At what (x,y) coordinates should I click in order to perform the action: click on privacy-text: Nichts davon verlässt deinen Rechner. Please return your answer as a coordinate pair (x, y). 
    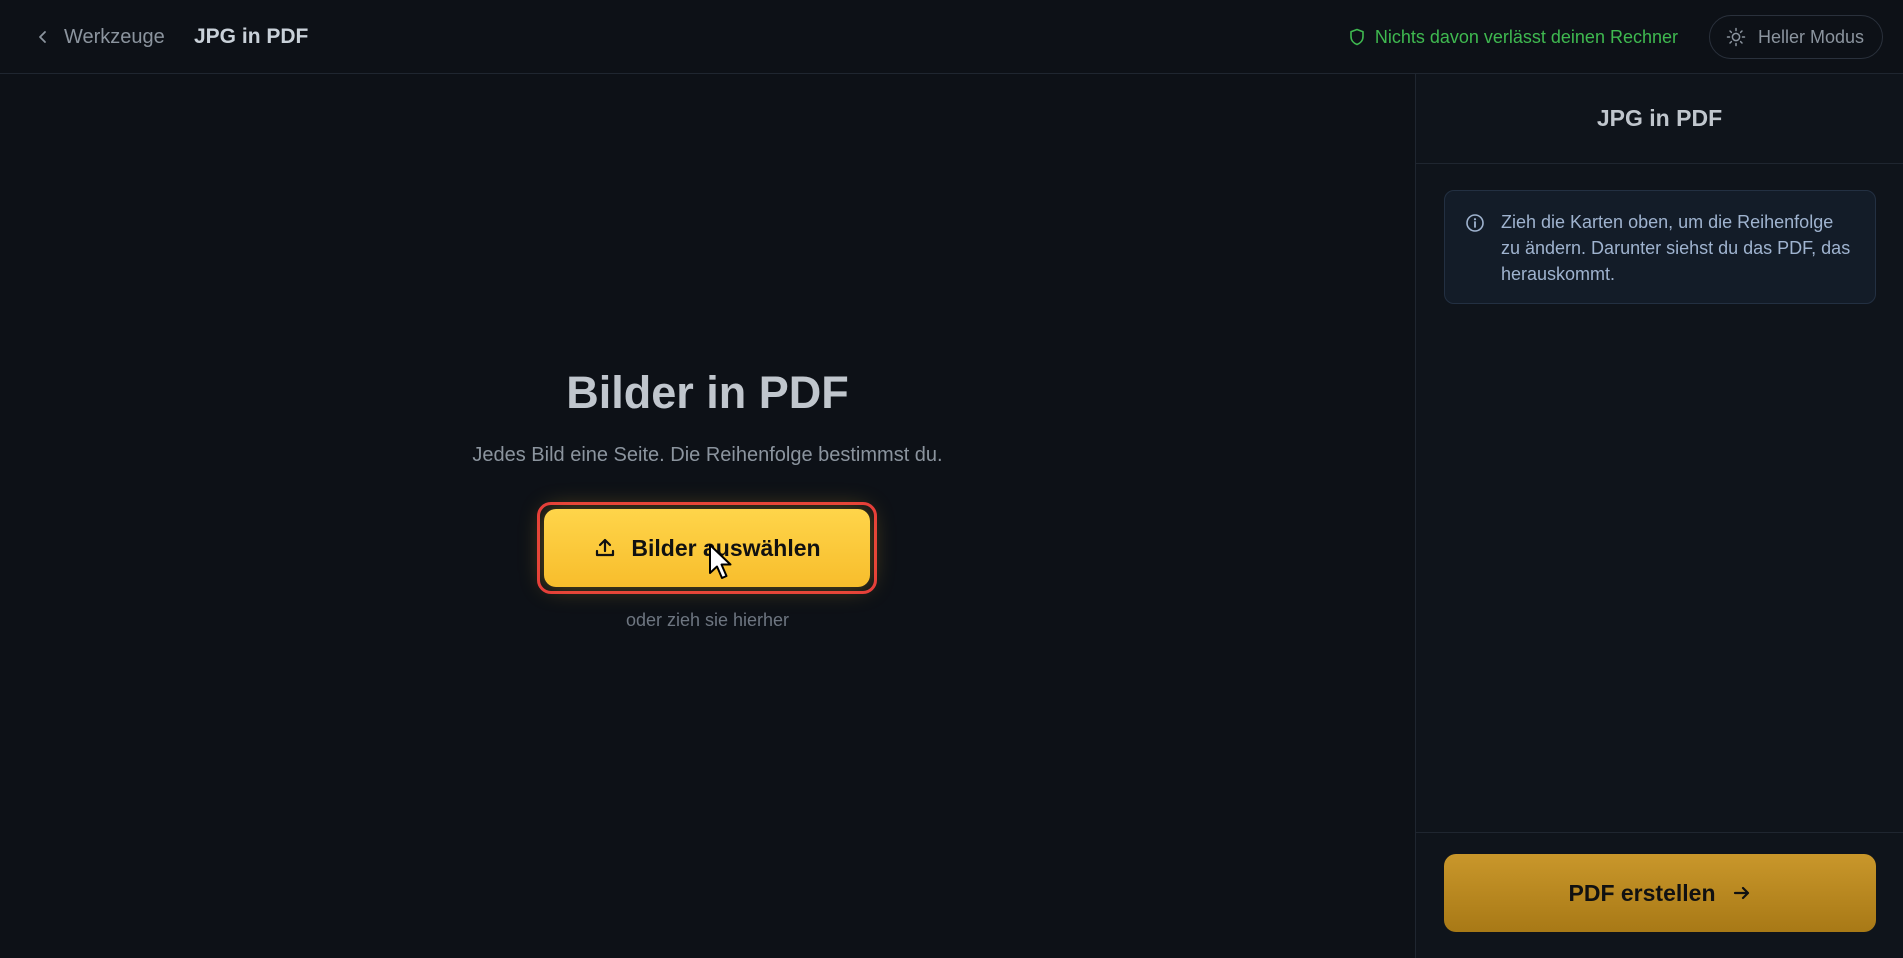
    Looking at the image, I should click on (1526, 36).